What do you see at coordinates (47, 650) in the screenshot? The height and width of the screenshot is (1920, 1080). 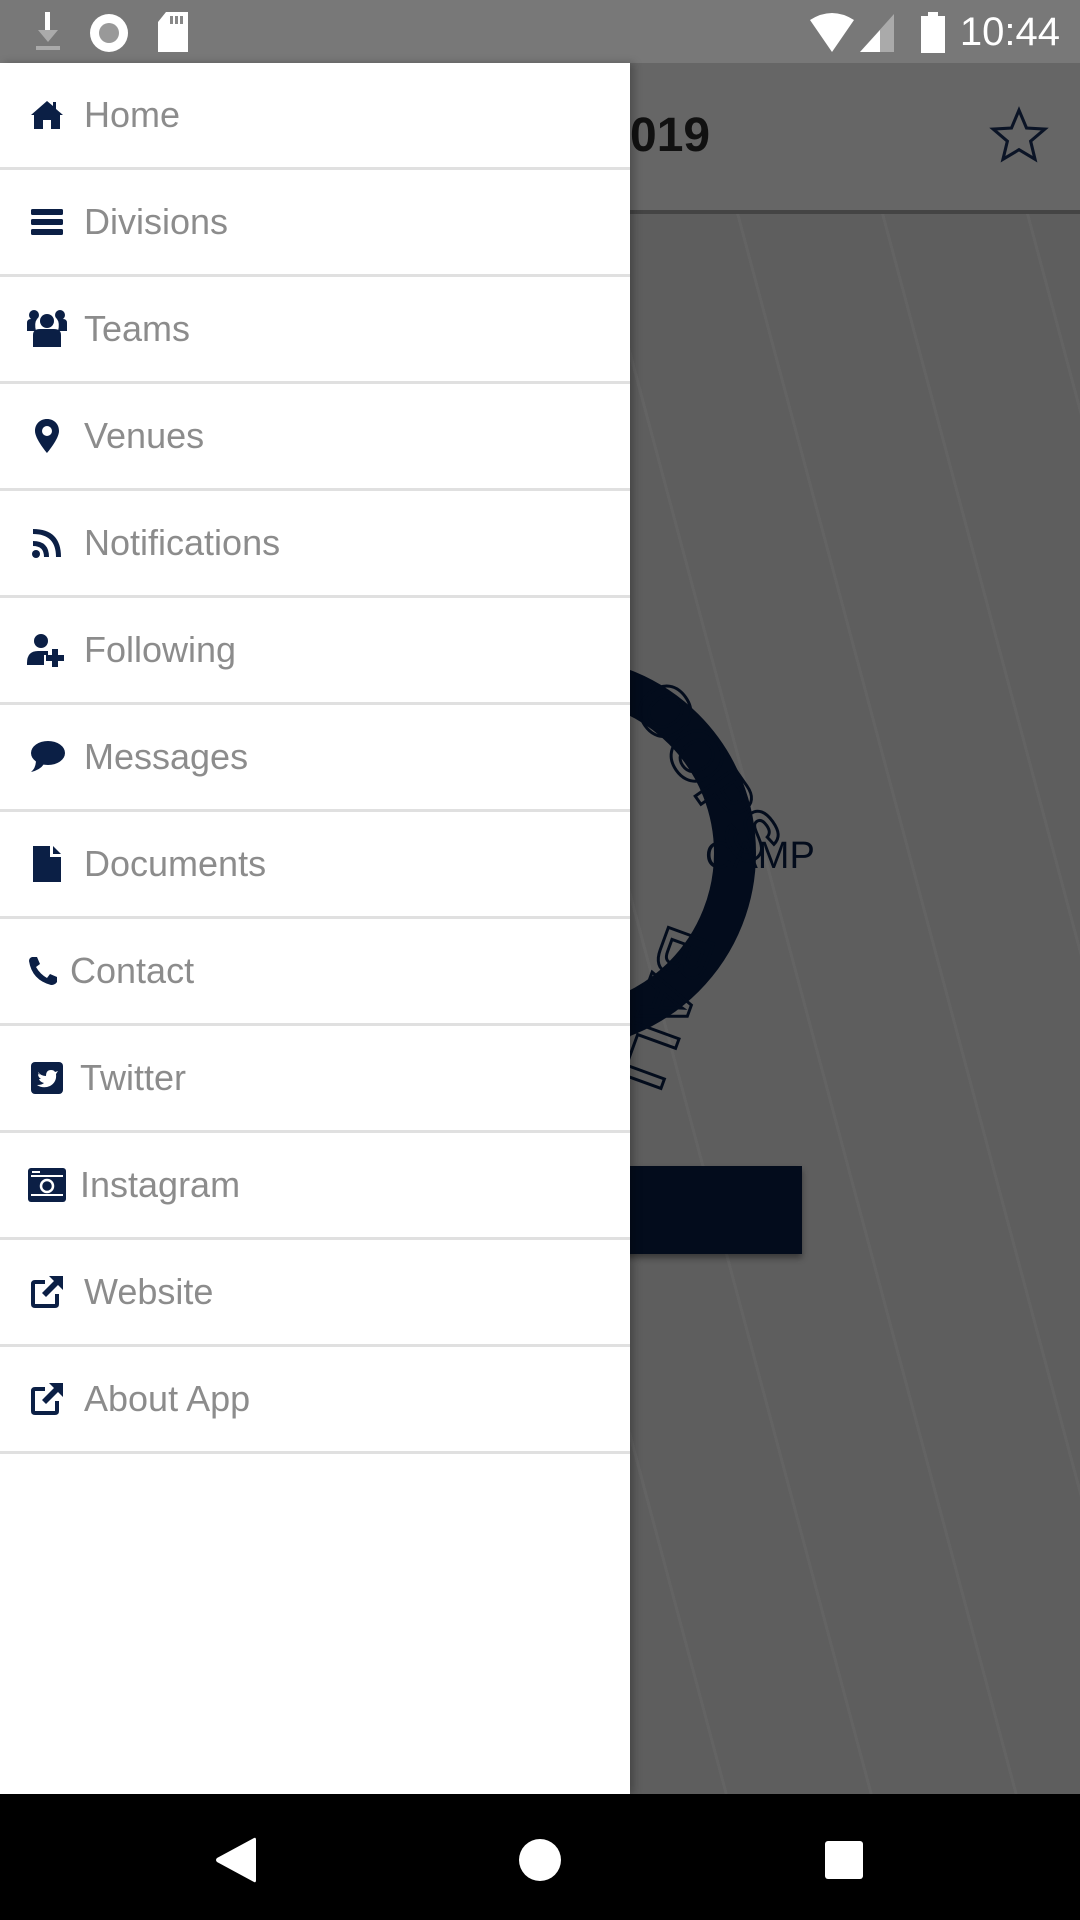 I see `user-plus-icon` at bounding box center [47, 650].